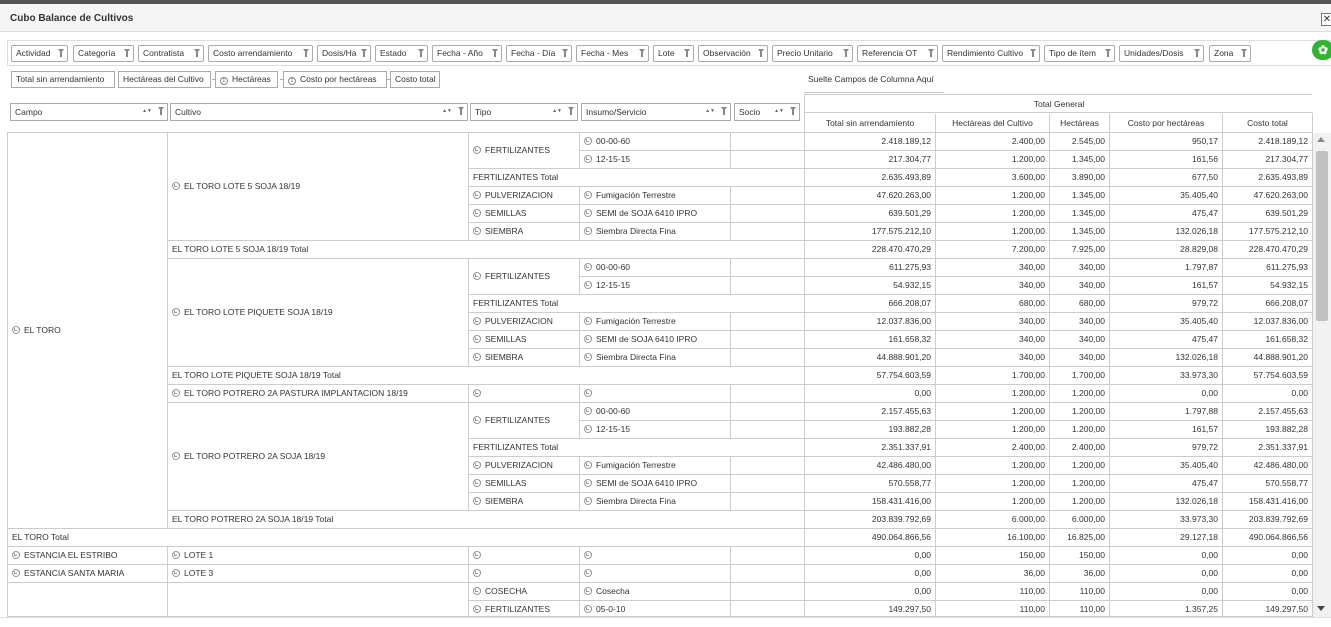 The image size is (1331, 627). What do you see at coordinates (767, 112) in the screenshot?
I see `row-field-4: Socio ▲▼` at bounding box center [767, 112].